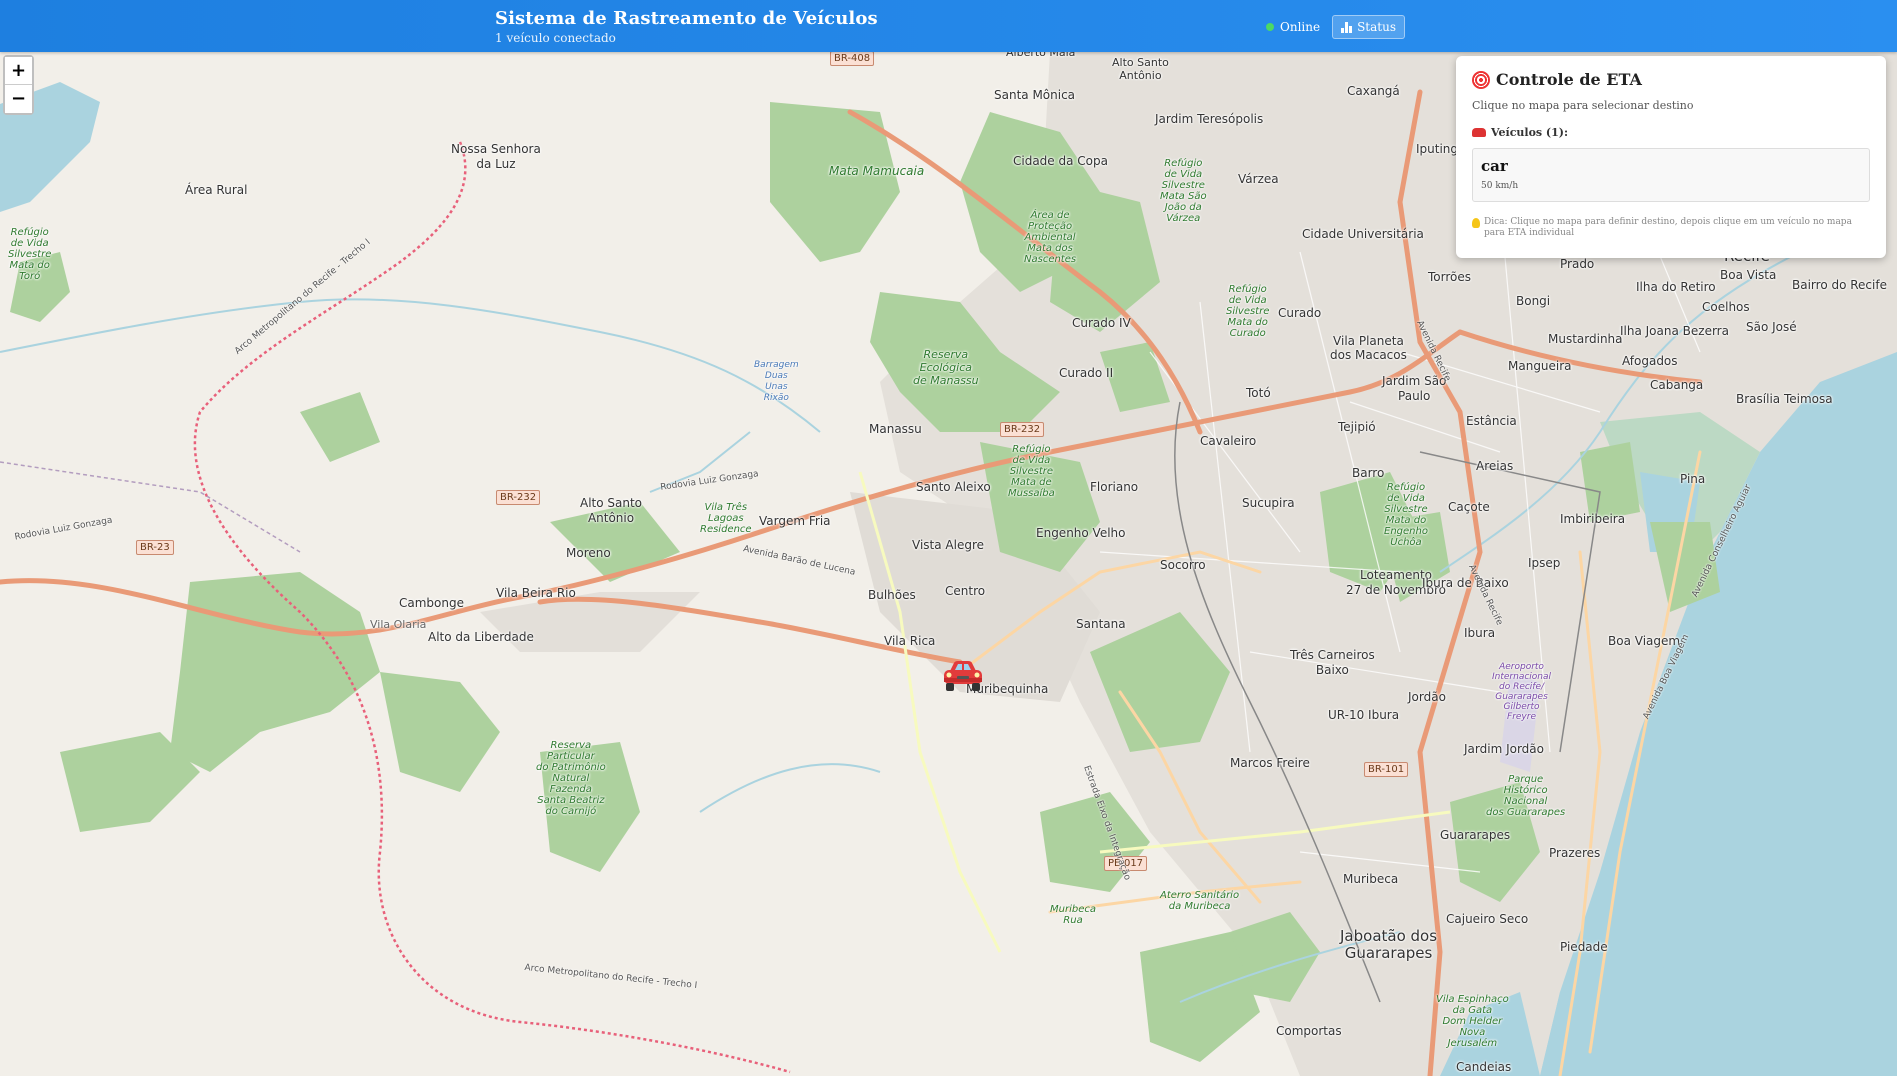  Describe the element at coordinates (895, 429) in the screenshot. I see `map-place-label: Manassu` at that location.